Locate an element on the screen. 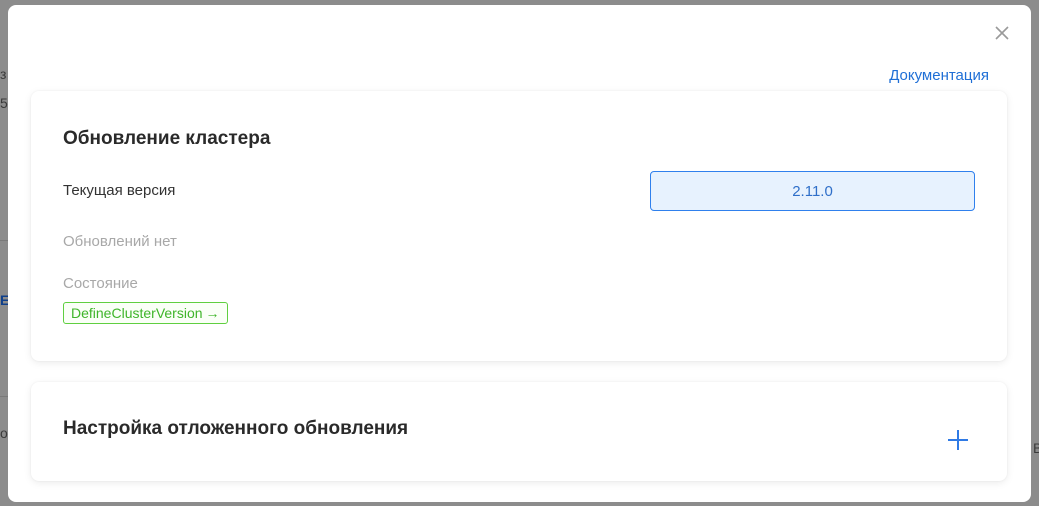  current-version-label: Текущая версия is located at coordinates (119, 190).